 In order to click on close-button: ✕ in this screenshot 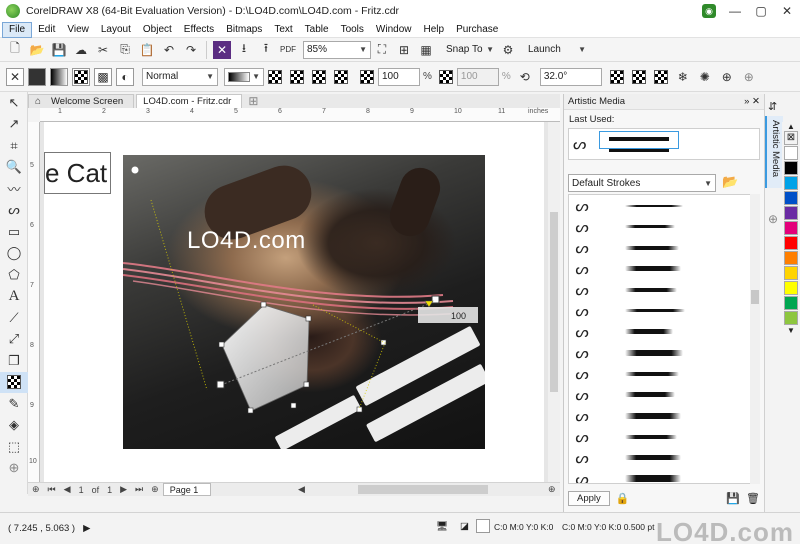, I will do `click(787, 11)`.